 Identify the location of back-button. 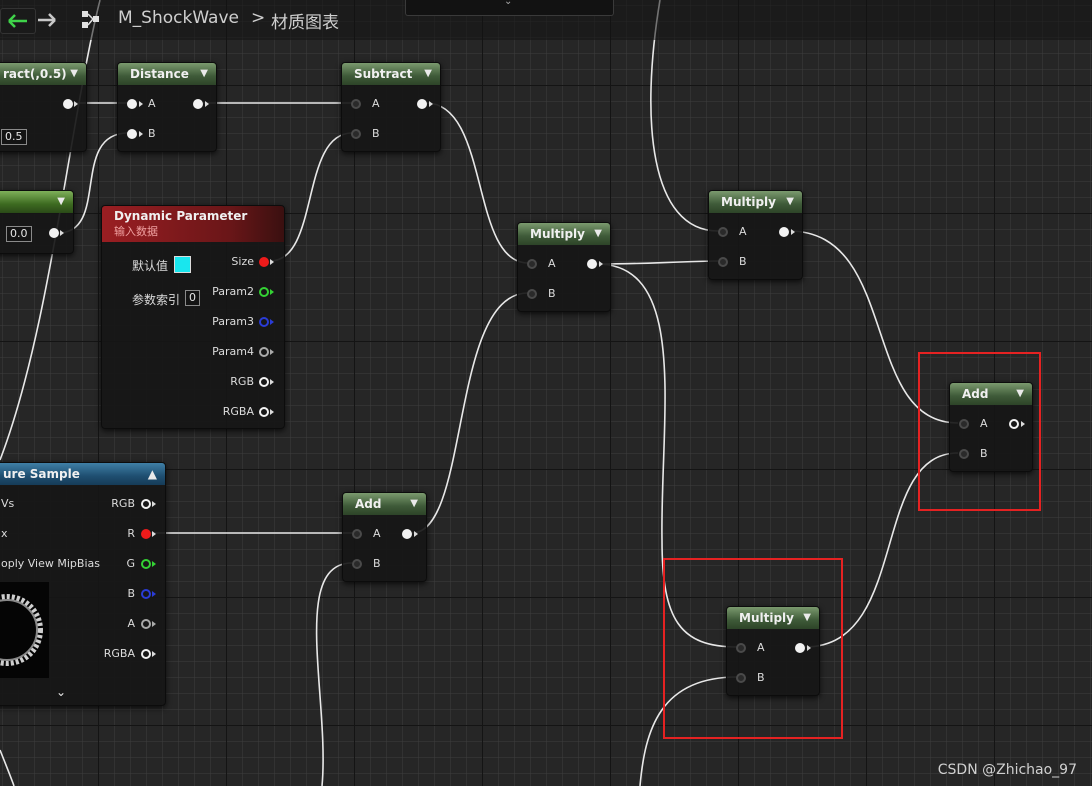
(18, 21).